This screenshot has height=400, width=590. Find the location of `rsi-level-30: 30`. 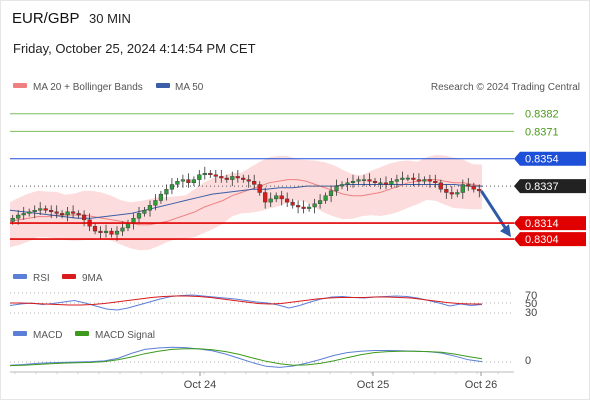

rsi-level-30: 30 is located at coordinates (531, 313).